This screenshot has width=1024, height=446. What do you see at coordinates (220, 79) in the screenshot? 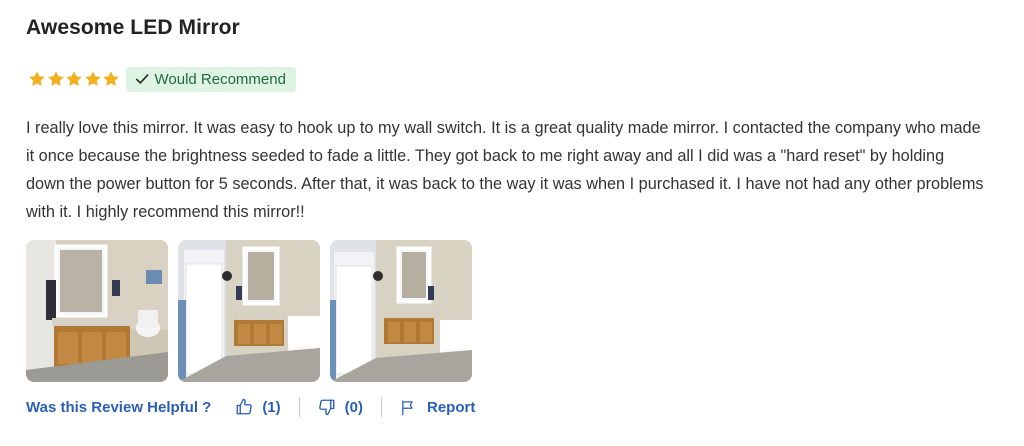
I see `badge-label: Would Recommend` at bounding box center [220, 79].